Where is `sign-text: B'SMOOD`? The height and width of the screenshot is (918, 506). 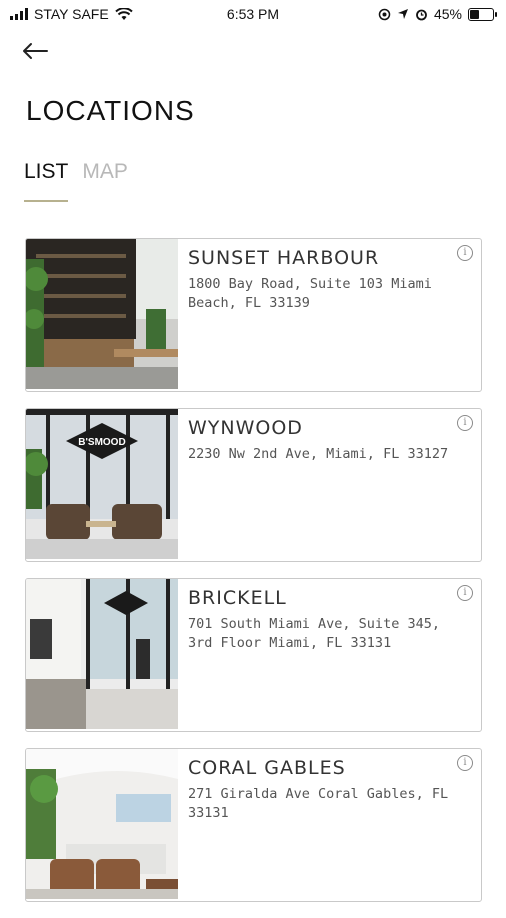 sign-text: B'SMOOD is located at coordinates (101, 442).